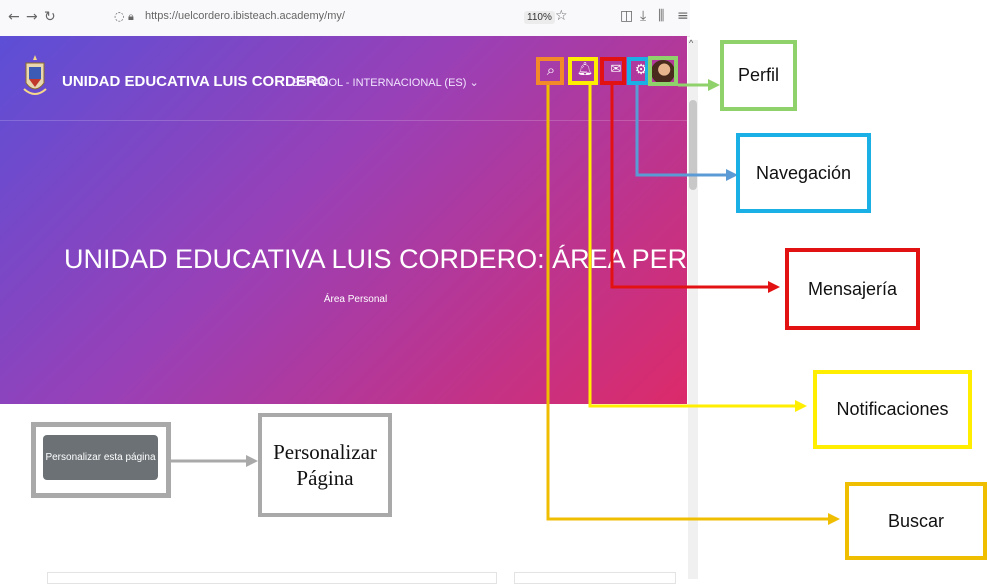 This screenshot has width=987, height=584. What do you see at coordinates (916, 521) in the screenshot?
I see `callout-buscar: Buscar` at bounding box center [916, 521].